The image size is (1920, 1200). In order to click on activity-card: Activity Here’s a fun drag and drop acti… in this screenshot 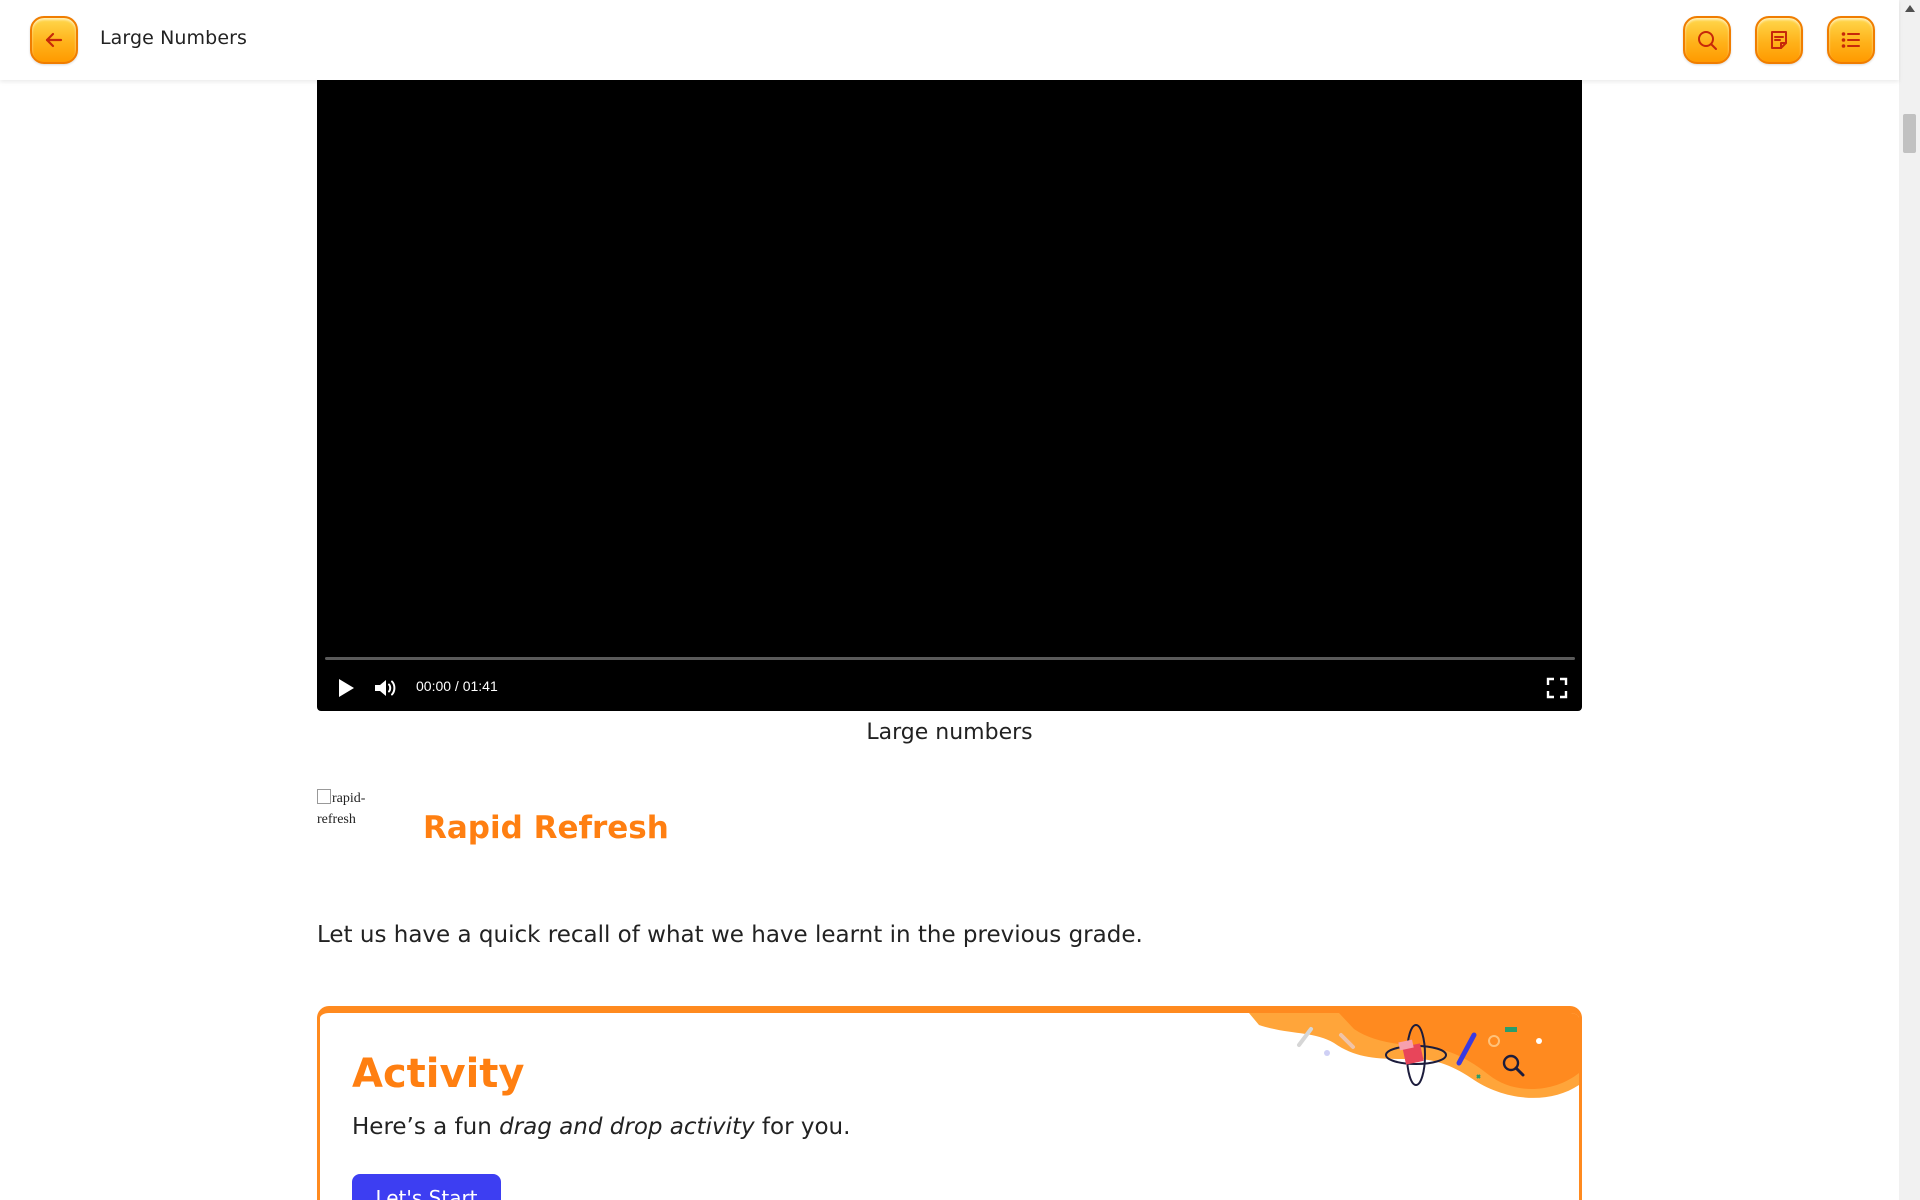, I will do `click(949, 1103)`.